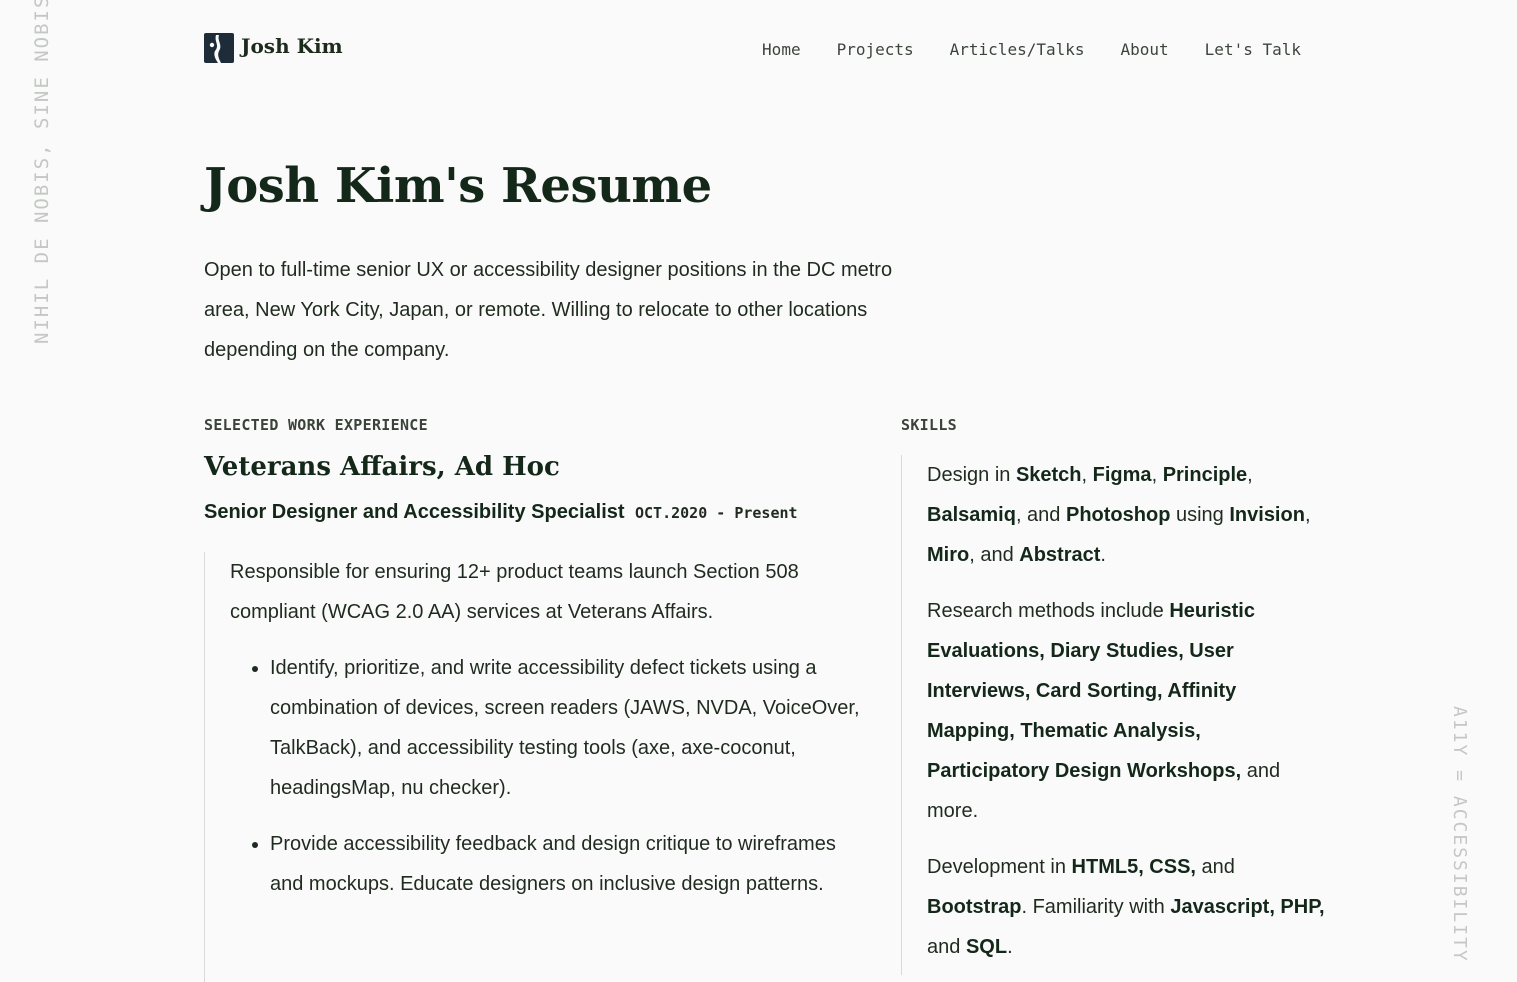 Image resolution: width=1517 pixels, height=982 pixels. I want to click on skill-keyword: HTML5, CSS,, so click(1133, 867).